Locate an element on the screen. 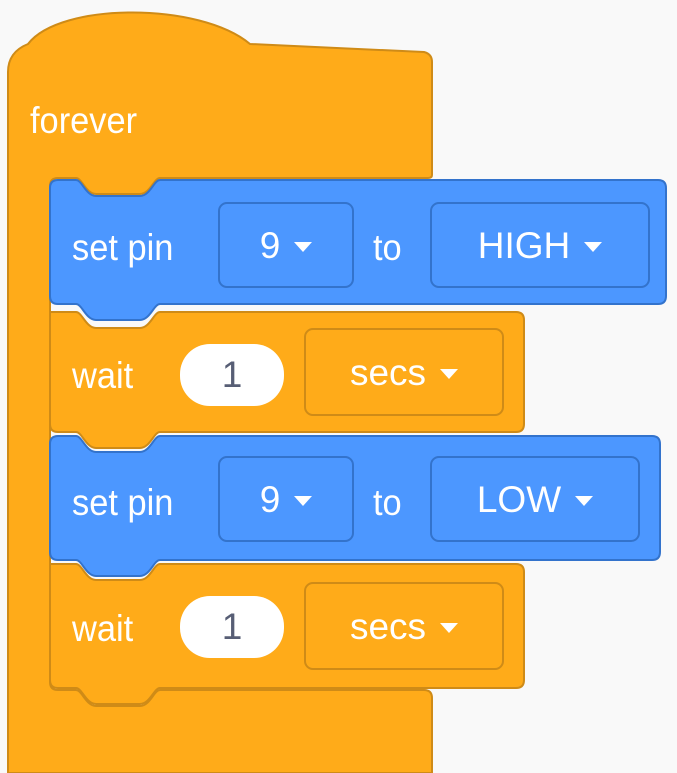  forever-label: forever is located at coordinates (84, 120).